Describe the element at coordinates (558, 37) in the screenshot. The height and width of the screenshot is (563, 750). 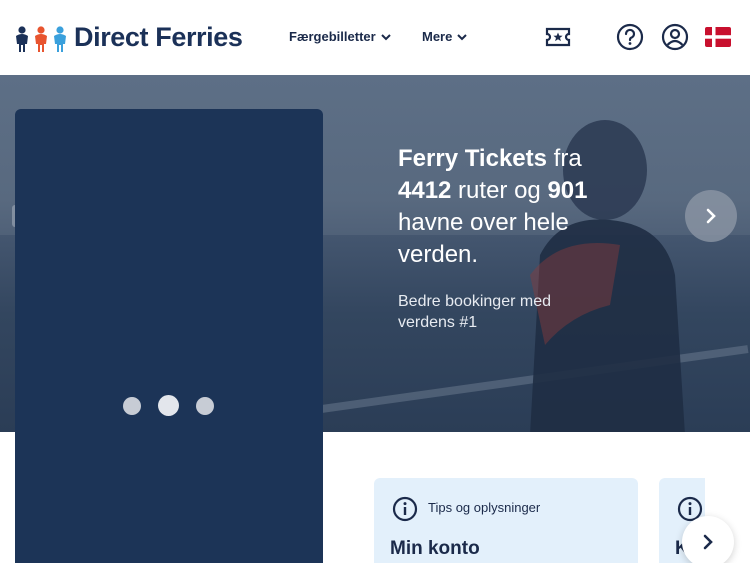
I see `ticket-icon` at that location.